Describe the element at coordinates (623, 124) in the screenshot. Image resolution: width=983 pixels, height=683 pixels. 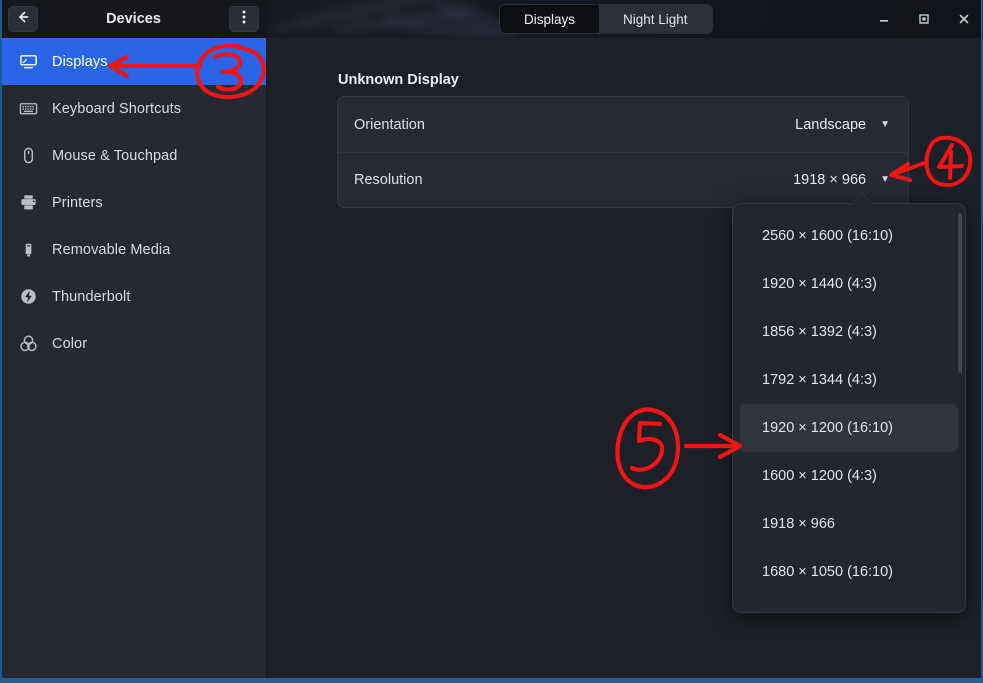
I see `orientation-row: Orientation Landscape ▼` at that location.